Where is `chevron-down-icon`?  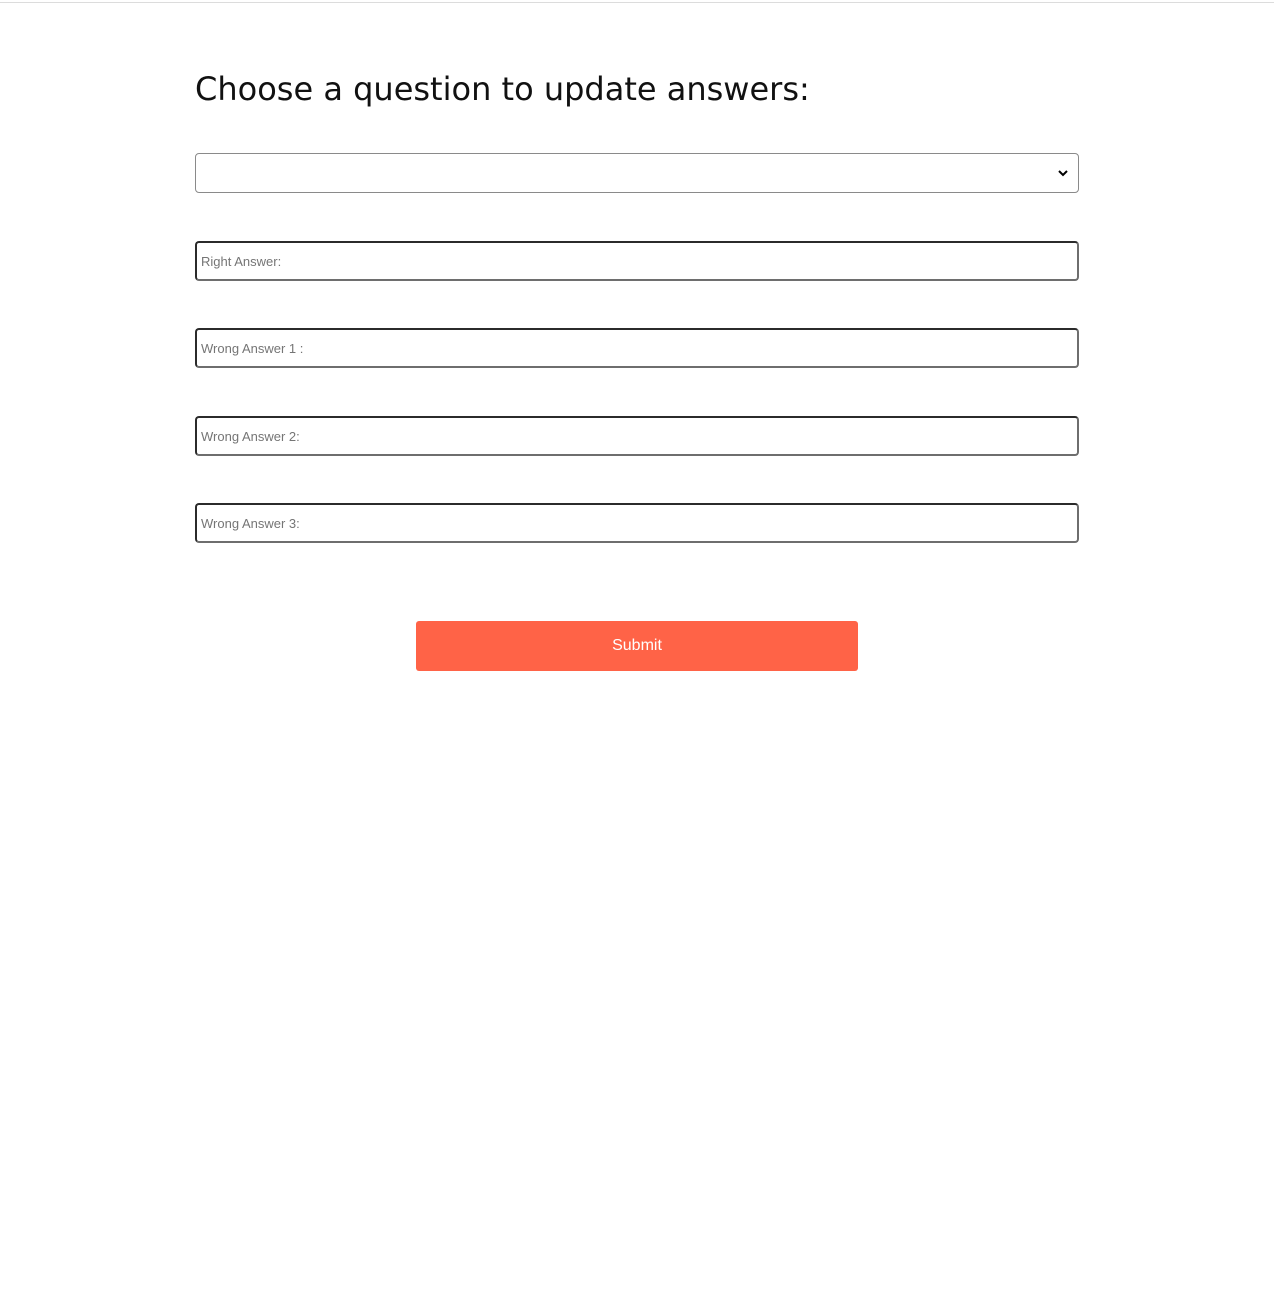 chevron-down-icon is located at coordinates (1063, 173).